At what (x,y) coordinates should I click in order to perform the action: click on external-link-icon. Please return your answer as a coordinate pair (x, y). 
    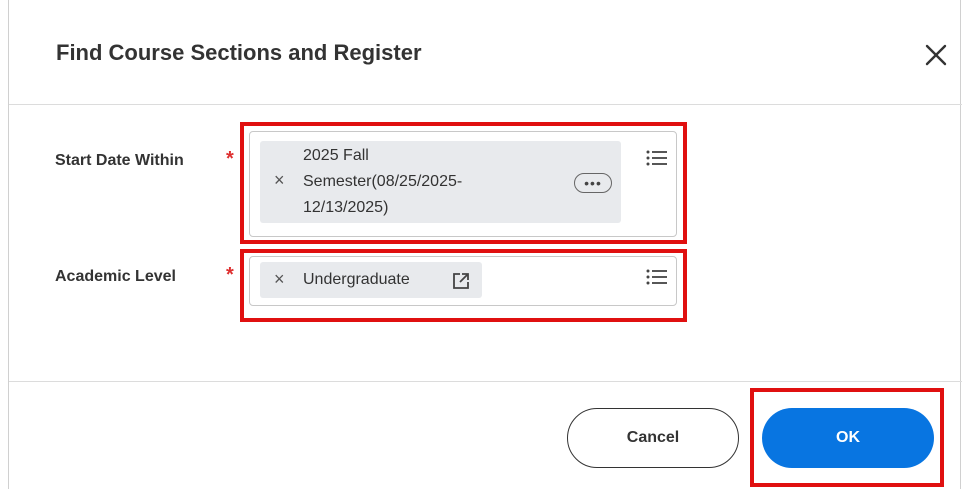
    Looking at the image, I should click on (461, 281).